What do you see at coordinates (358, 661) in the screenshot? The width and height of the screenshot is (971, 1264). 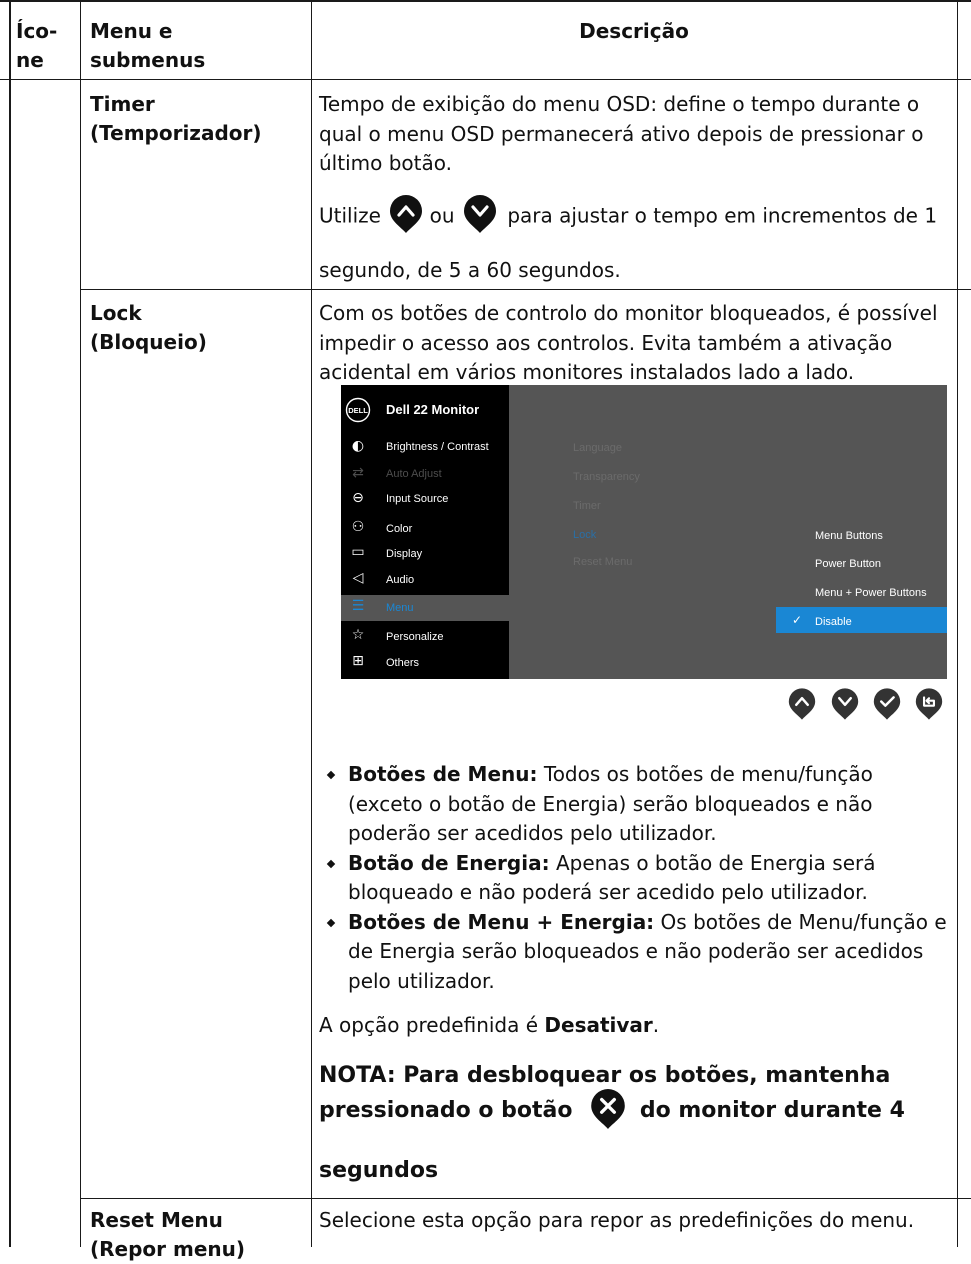 I see `others-icon: ⊞` at bounding box center [358, 661].